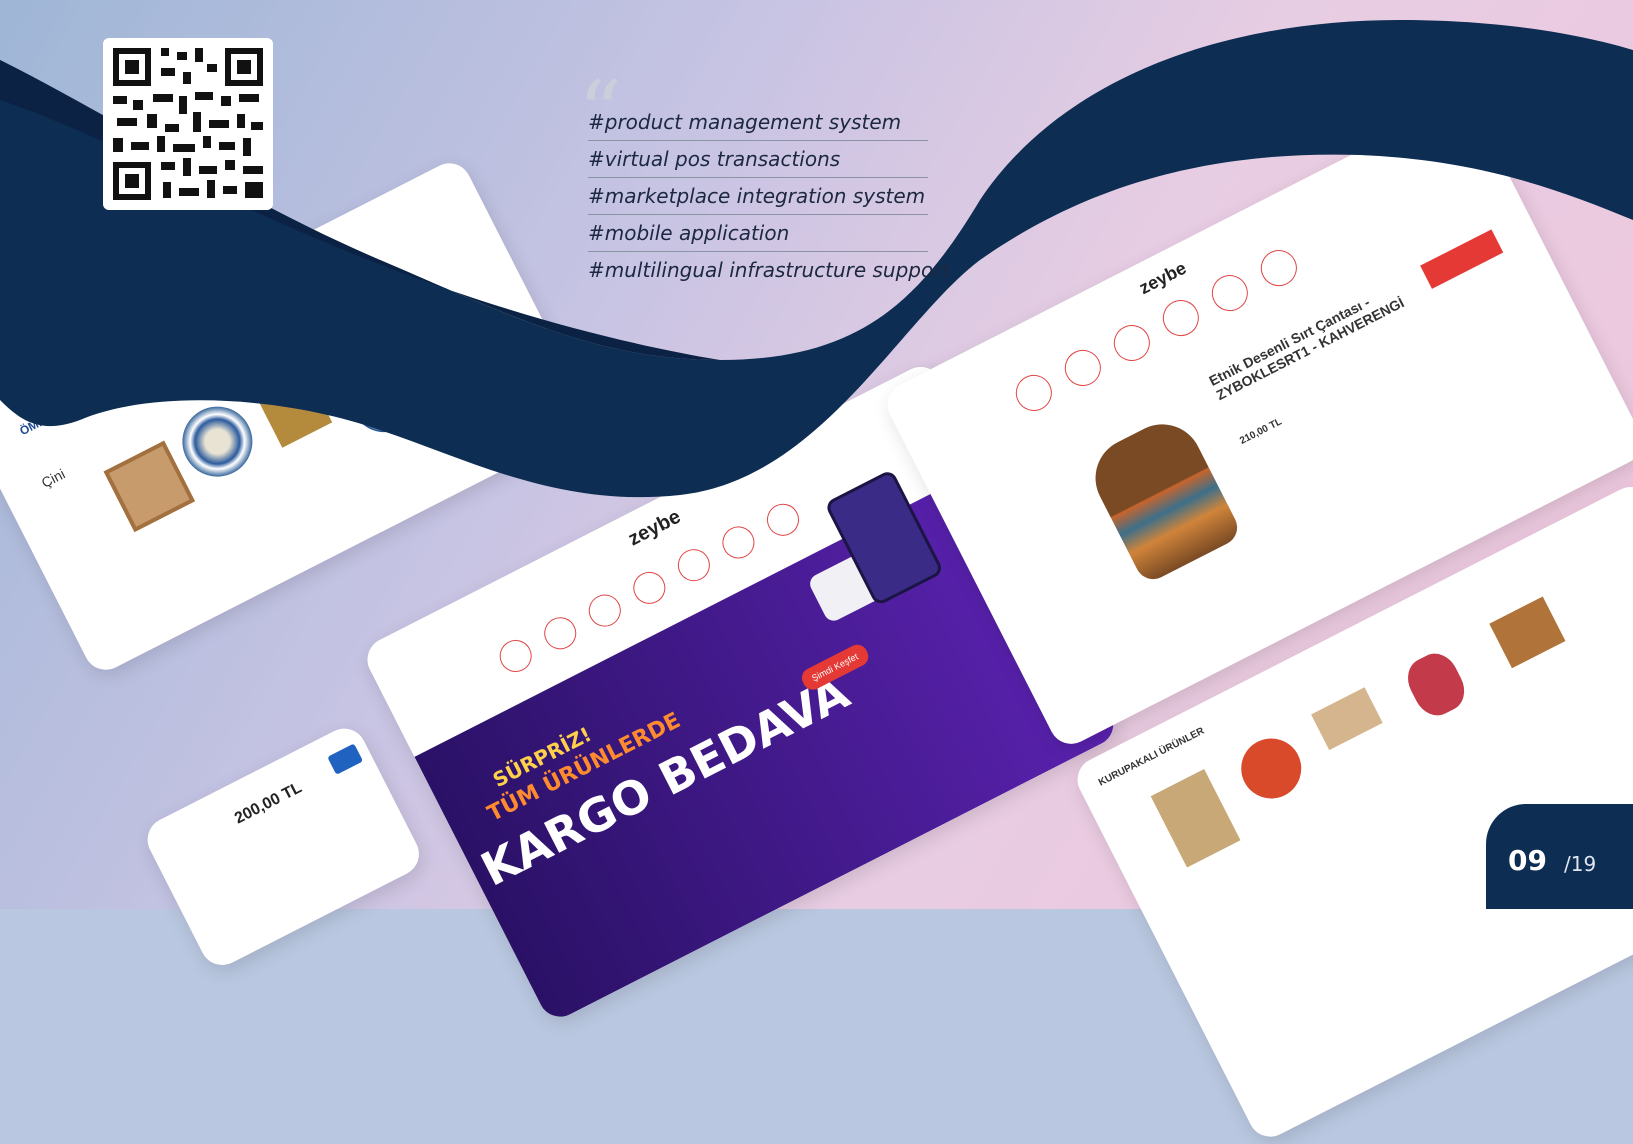 This screenshot has height=1144, width=1633. I want to click on page-total: /19, so click(1580, 864).